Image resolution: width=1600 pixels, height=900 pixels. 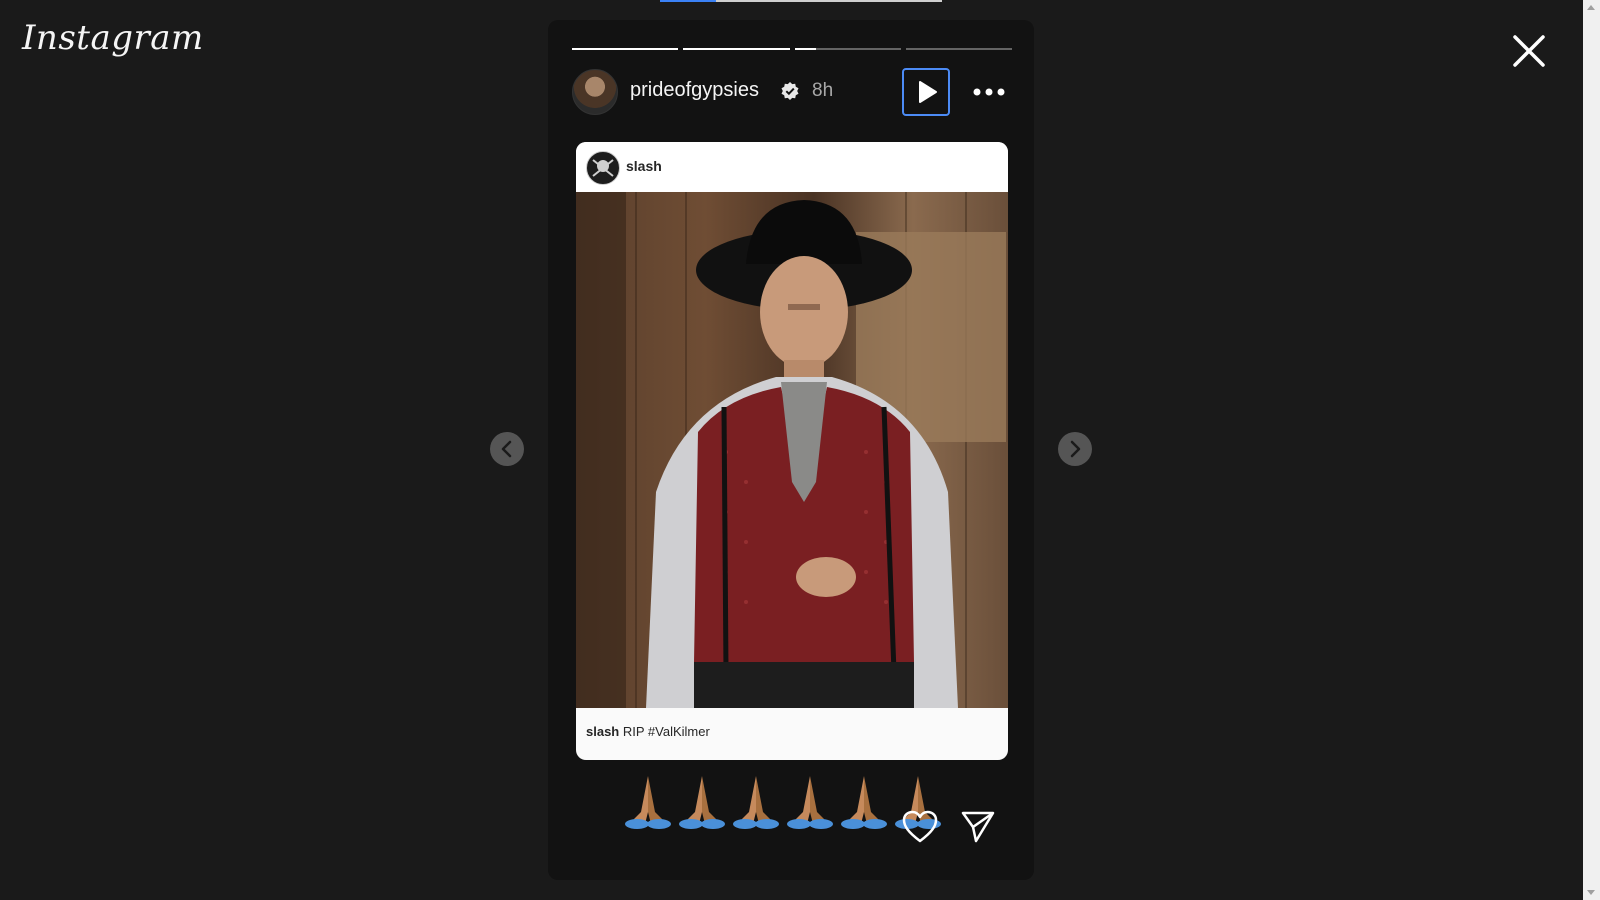 I want to click on page-scrollbar, so click(x=1591, y=450).